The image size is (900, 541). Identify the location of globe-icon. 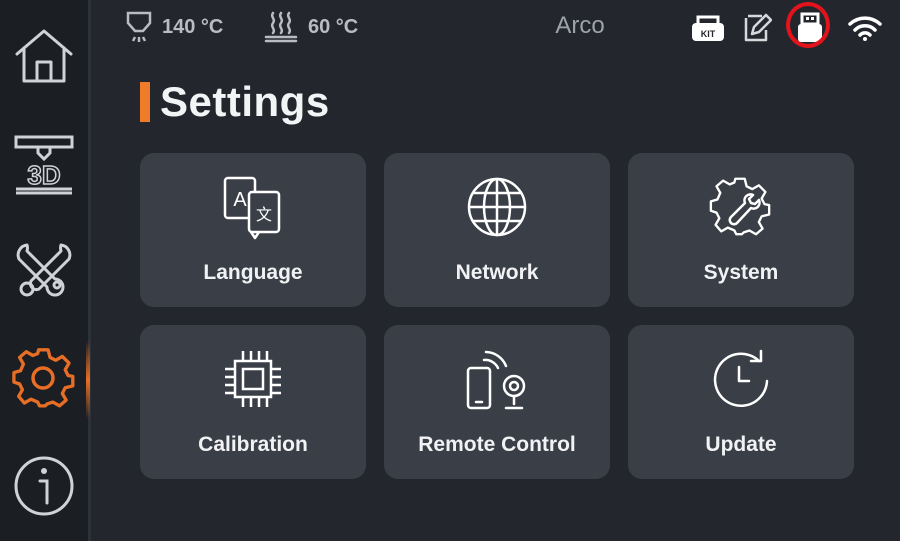
(497, 207).